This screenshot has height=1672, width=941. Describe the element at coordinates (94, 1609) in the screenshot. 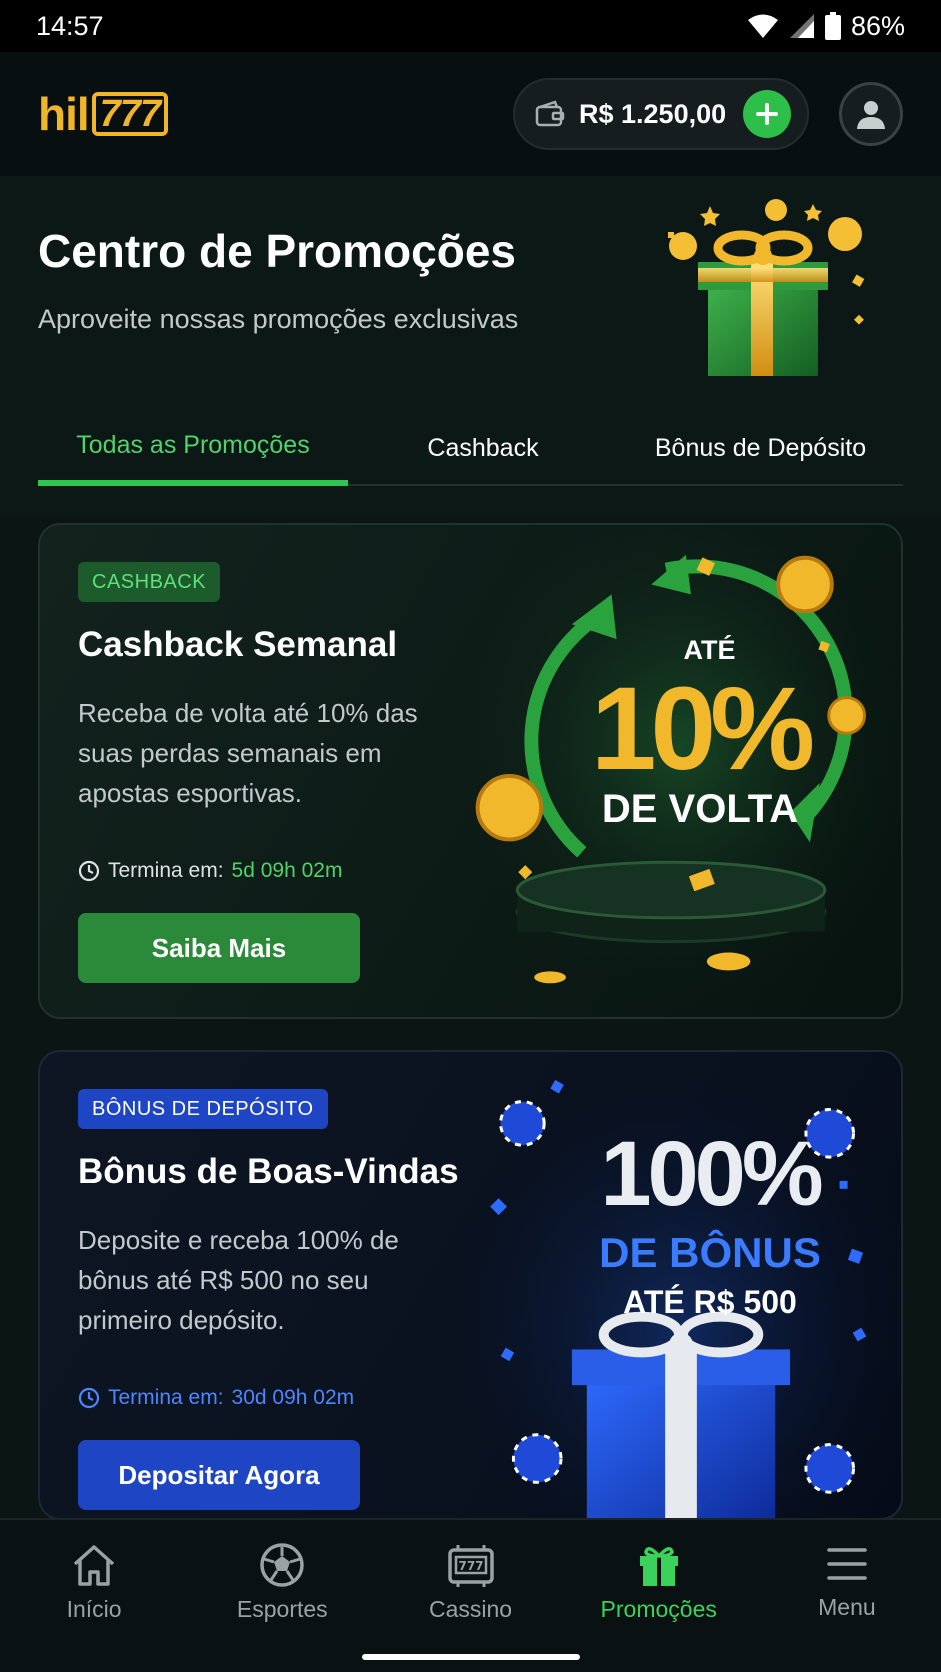

I see `nav-label-home: Início` at that location.